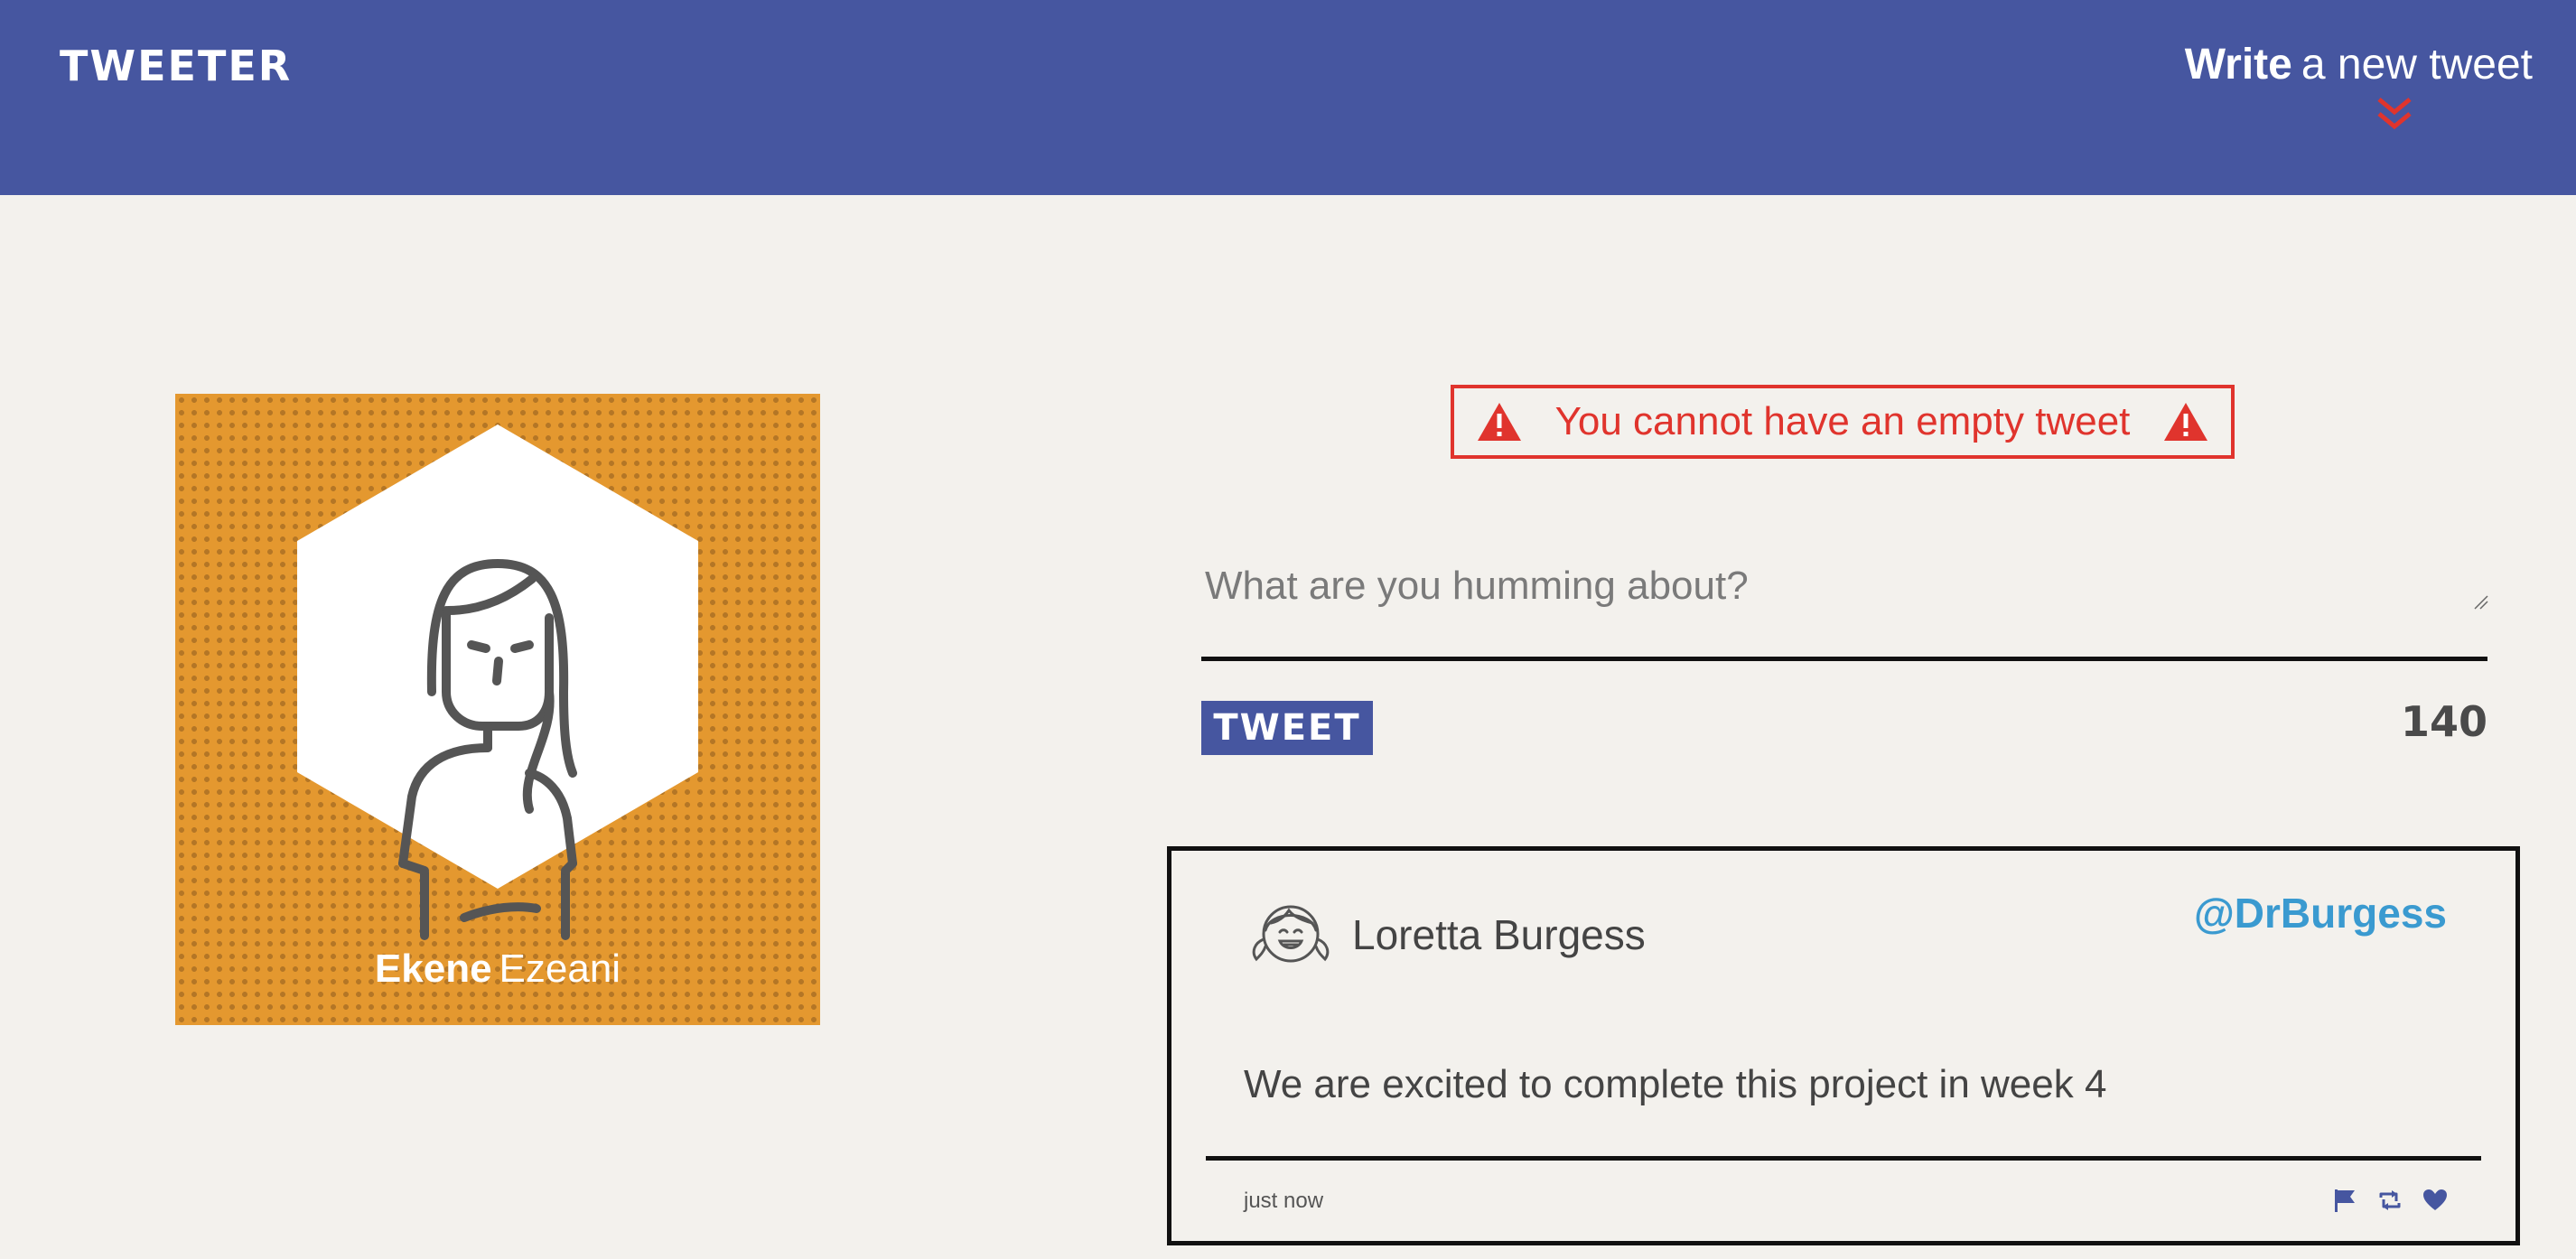  I want to click on tweet-author-handle: @DrBurgess, so click(2320, 913).